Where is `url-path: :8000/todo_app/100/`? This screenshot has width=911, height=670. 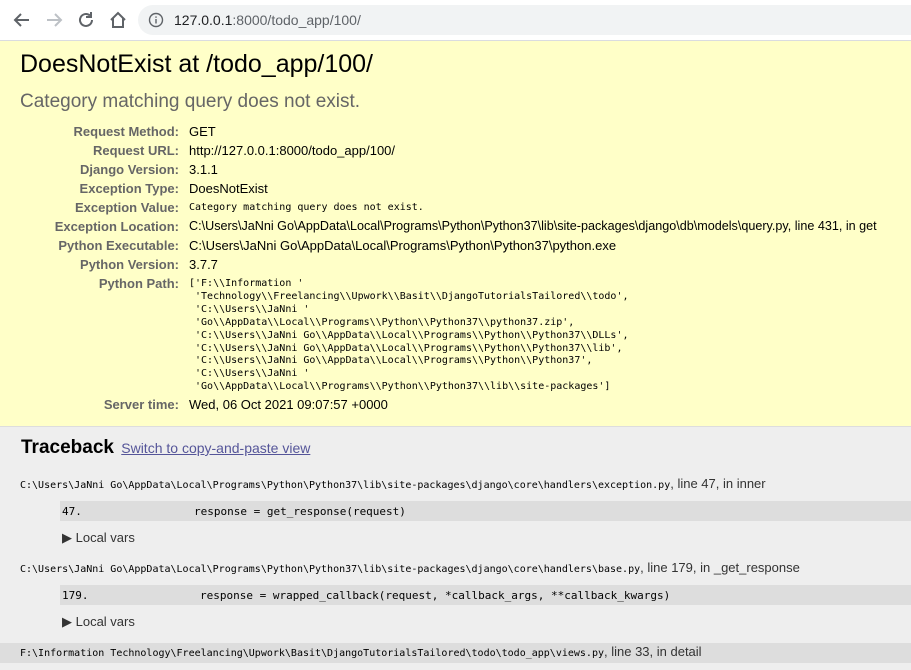 url-path: :8000/todo_app/100/ is located at coordinates (296, 20).